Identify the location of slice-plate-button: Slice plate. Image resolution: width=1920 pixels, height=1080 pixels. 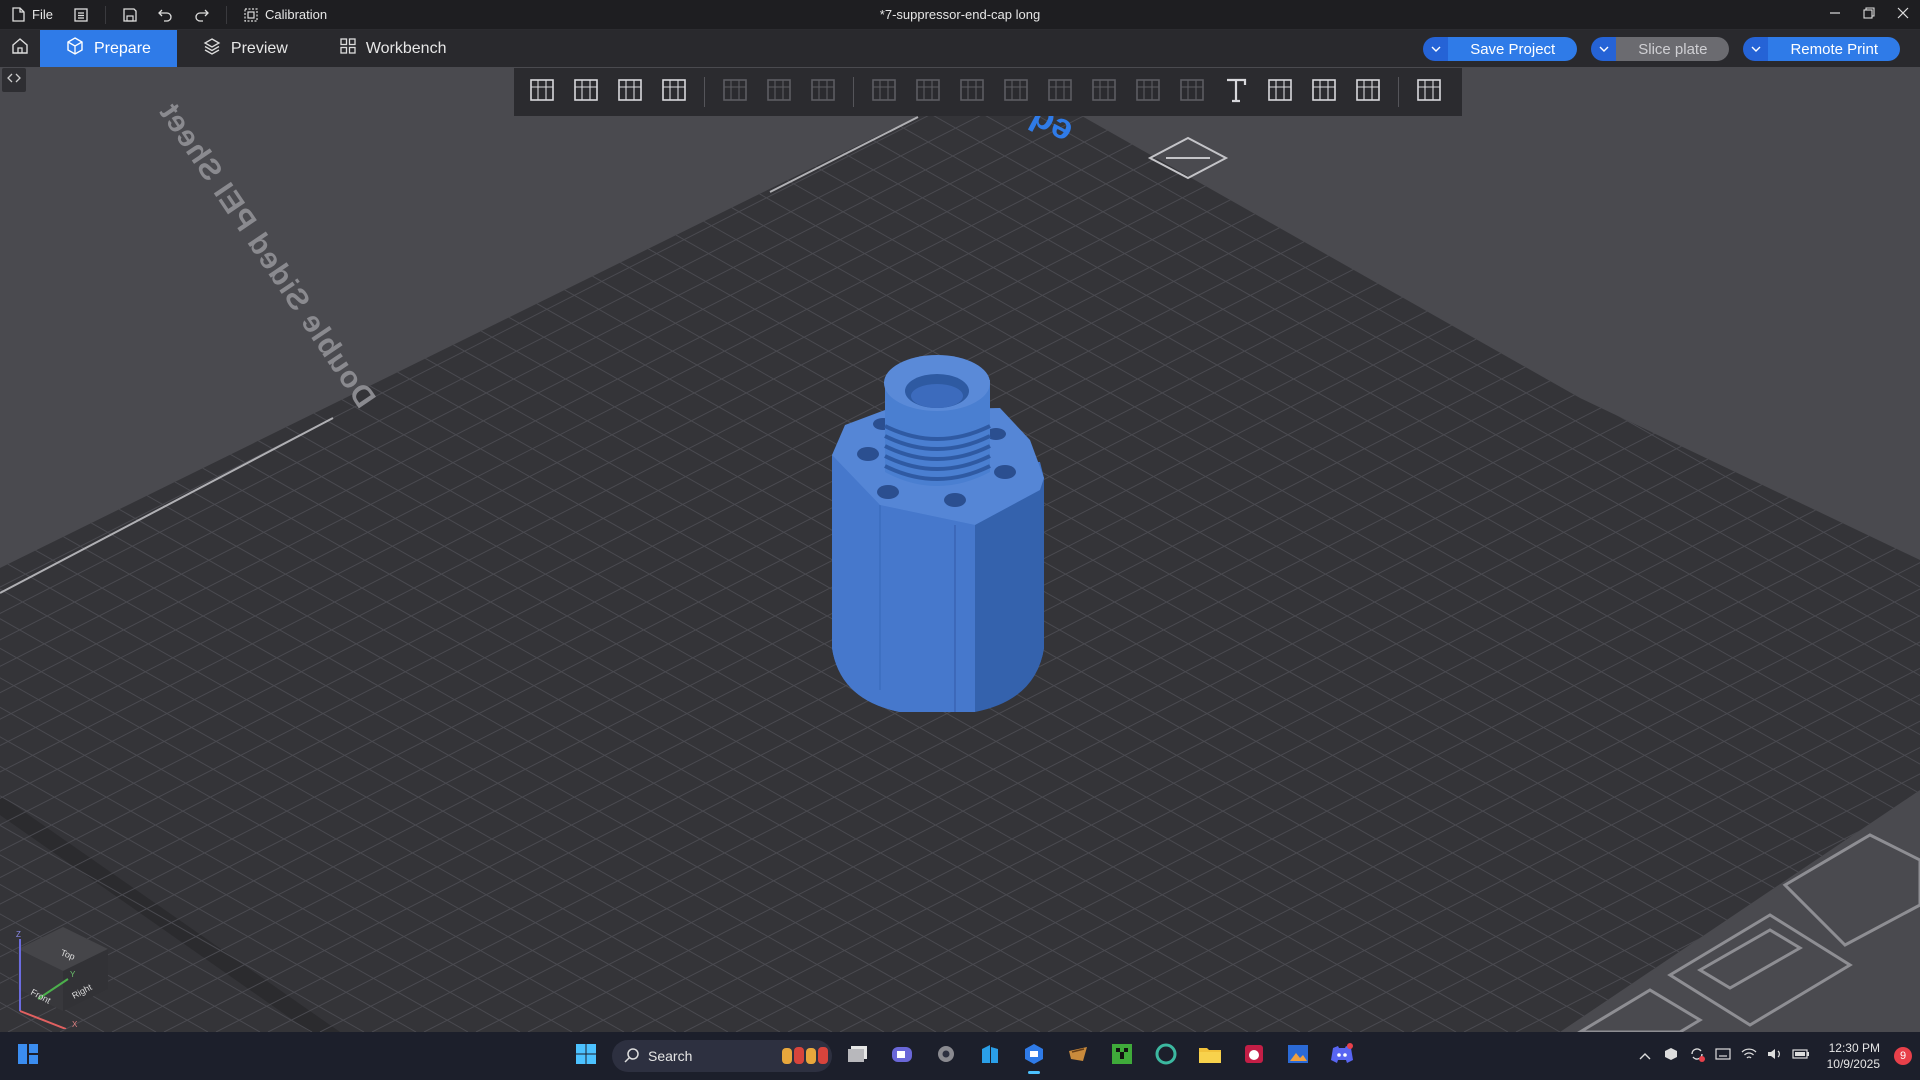
(1660, 49).